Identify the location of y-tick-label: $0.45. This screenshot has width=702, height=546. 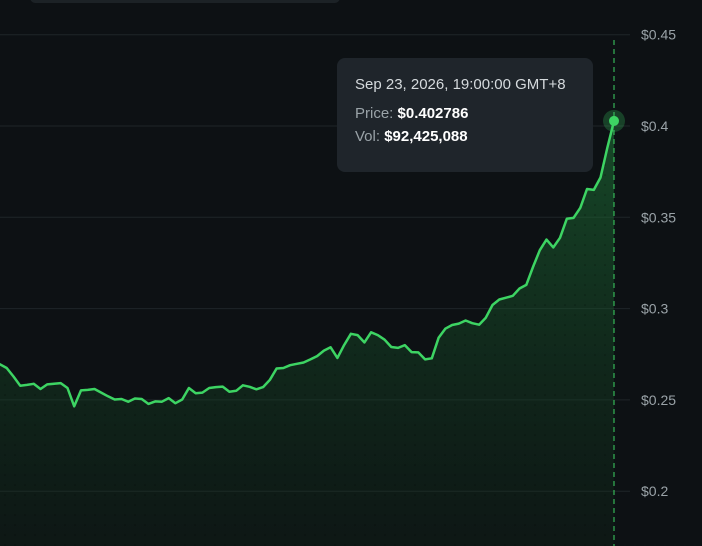
(658, 35).